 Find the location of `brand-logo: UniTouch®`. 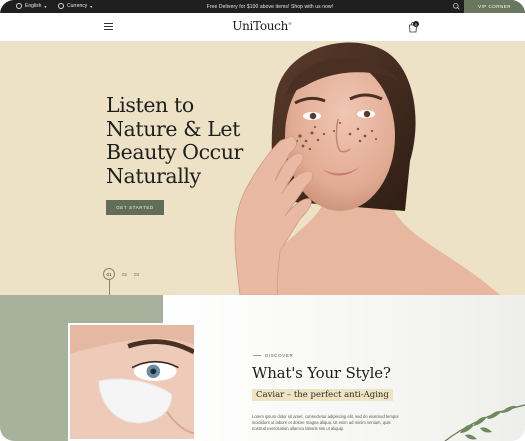

brand-logo: UniTouch® is located at coordinates (262, 26).